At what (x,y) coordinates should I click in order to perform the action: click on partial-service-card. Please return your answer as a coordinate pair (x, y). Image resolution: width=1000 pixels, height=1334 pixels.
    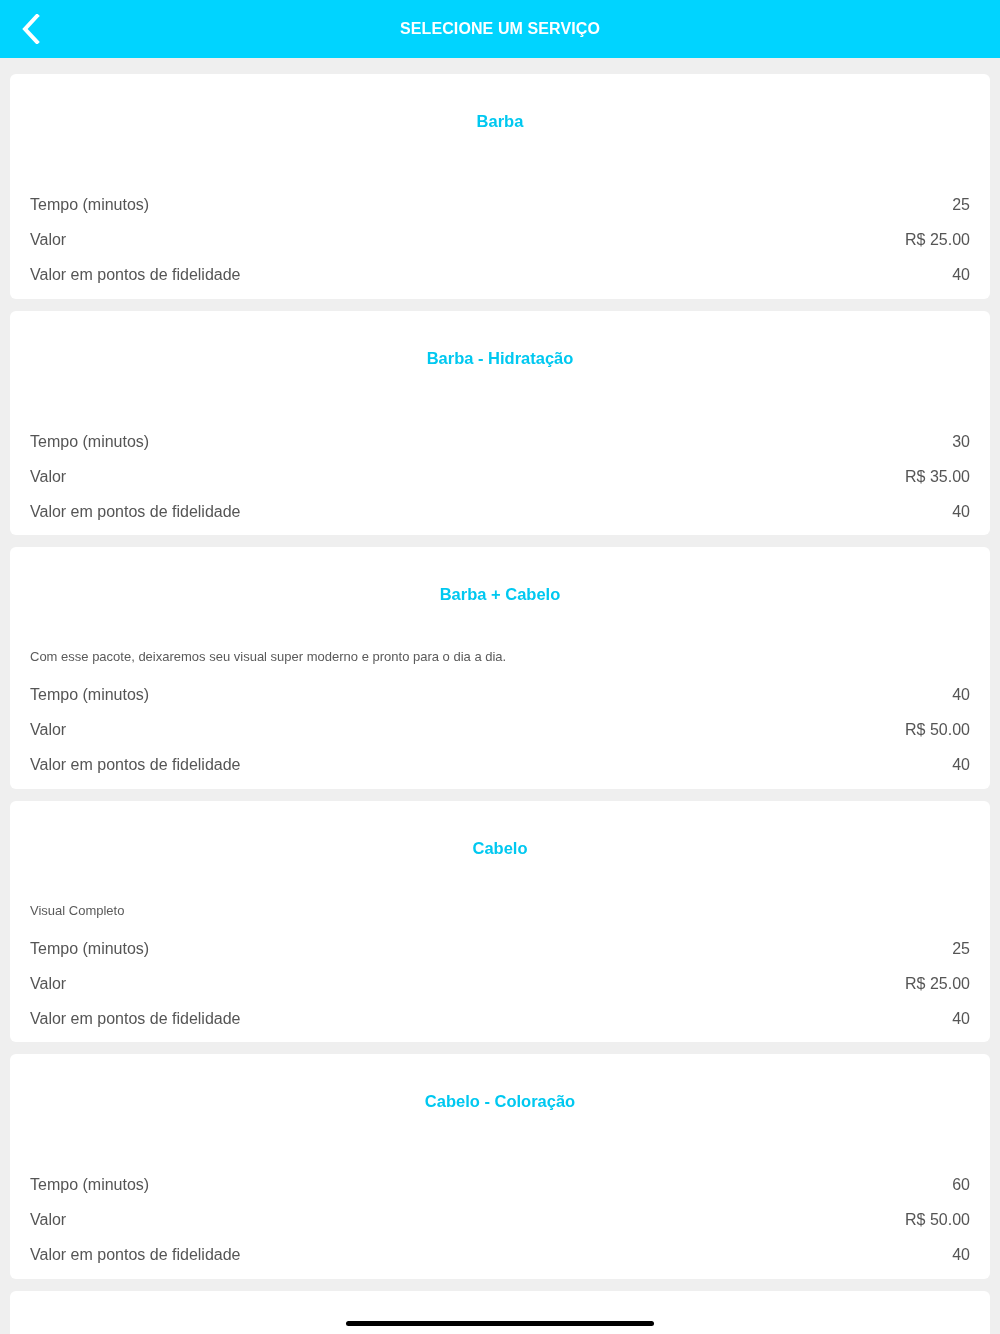
    Looking at the image, I should click on (500, 1312).